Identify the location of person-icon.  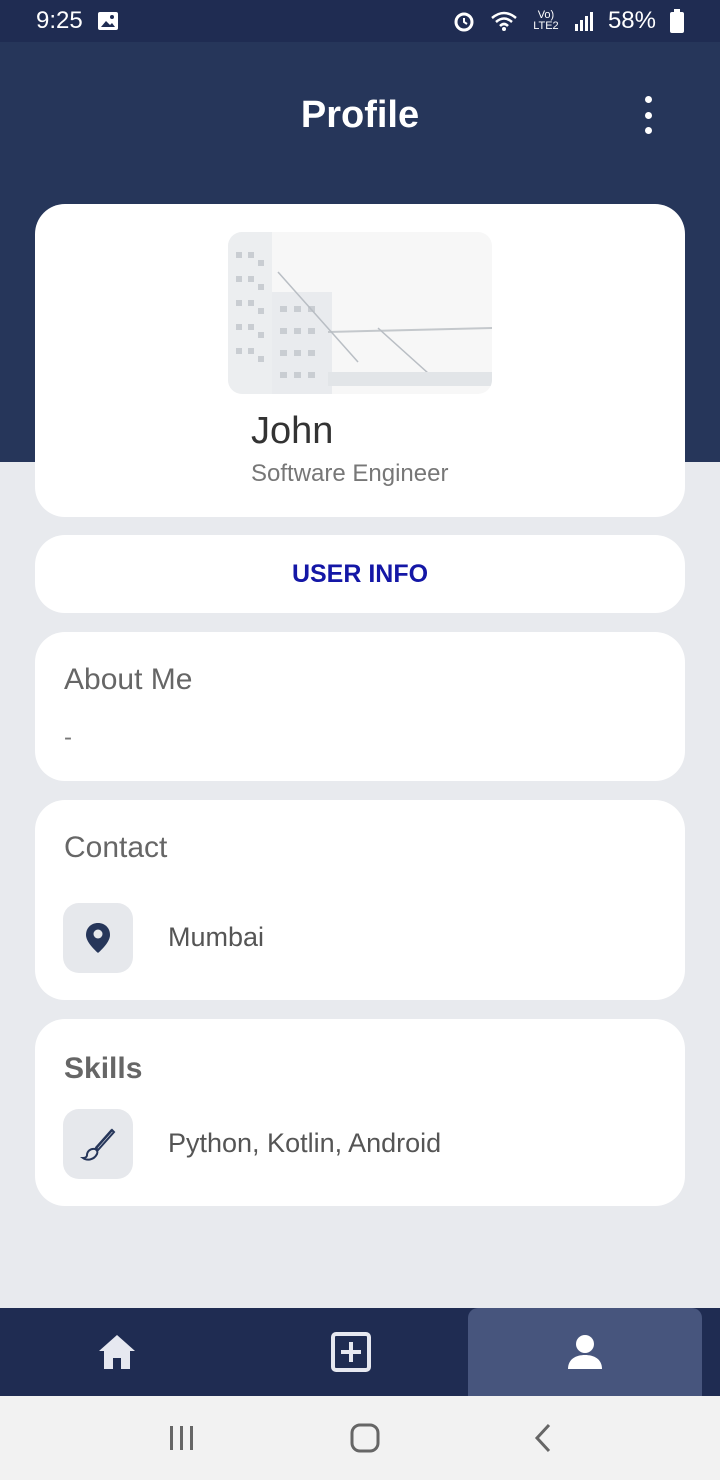
(585, 1352).